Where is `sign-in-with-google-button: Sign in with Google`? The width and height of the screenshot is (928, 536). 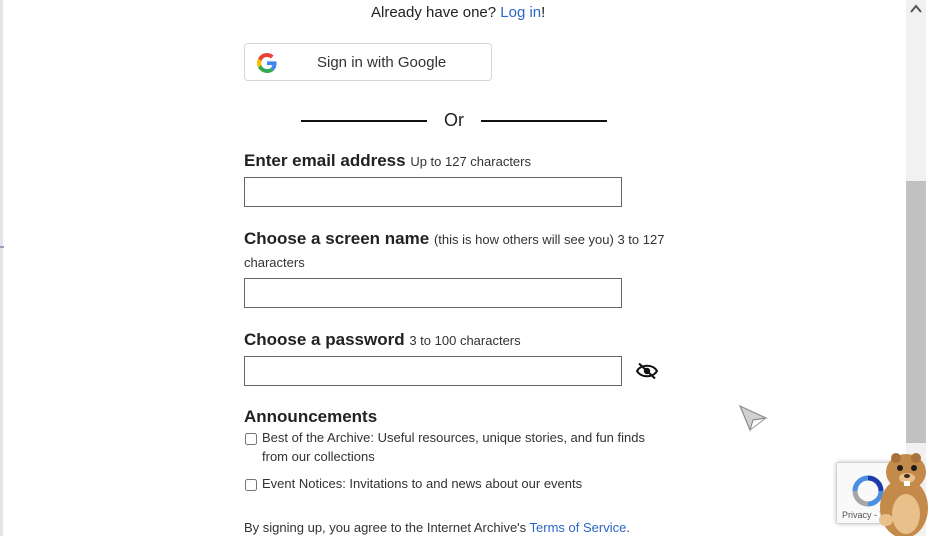
sign-in-with-google-button: Sign in with Google is located at coordinates (368, 62).